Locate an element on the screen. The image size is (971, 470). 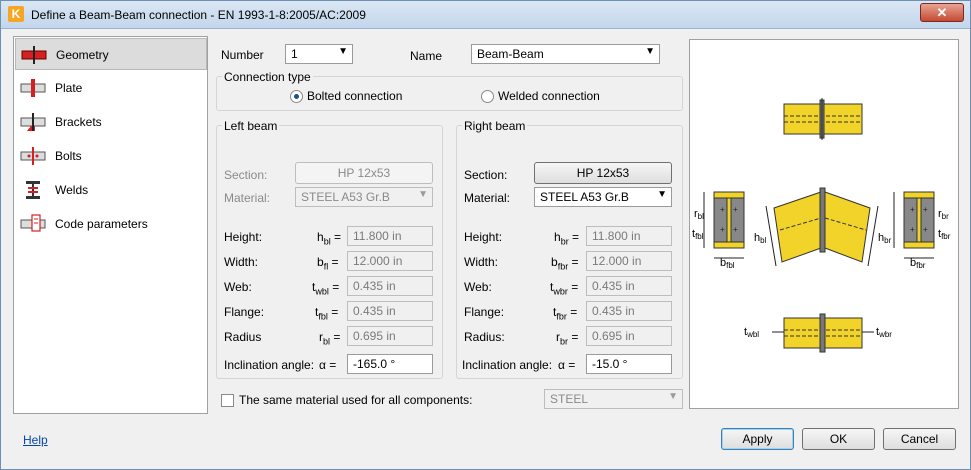
right-width-field: 12.000 in is located at coordinates (629, 261).